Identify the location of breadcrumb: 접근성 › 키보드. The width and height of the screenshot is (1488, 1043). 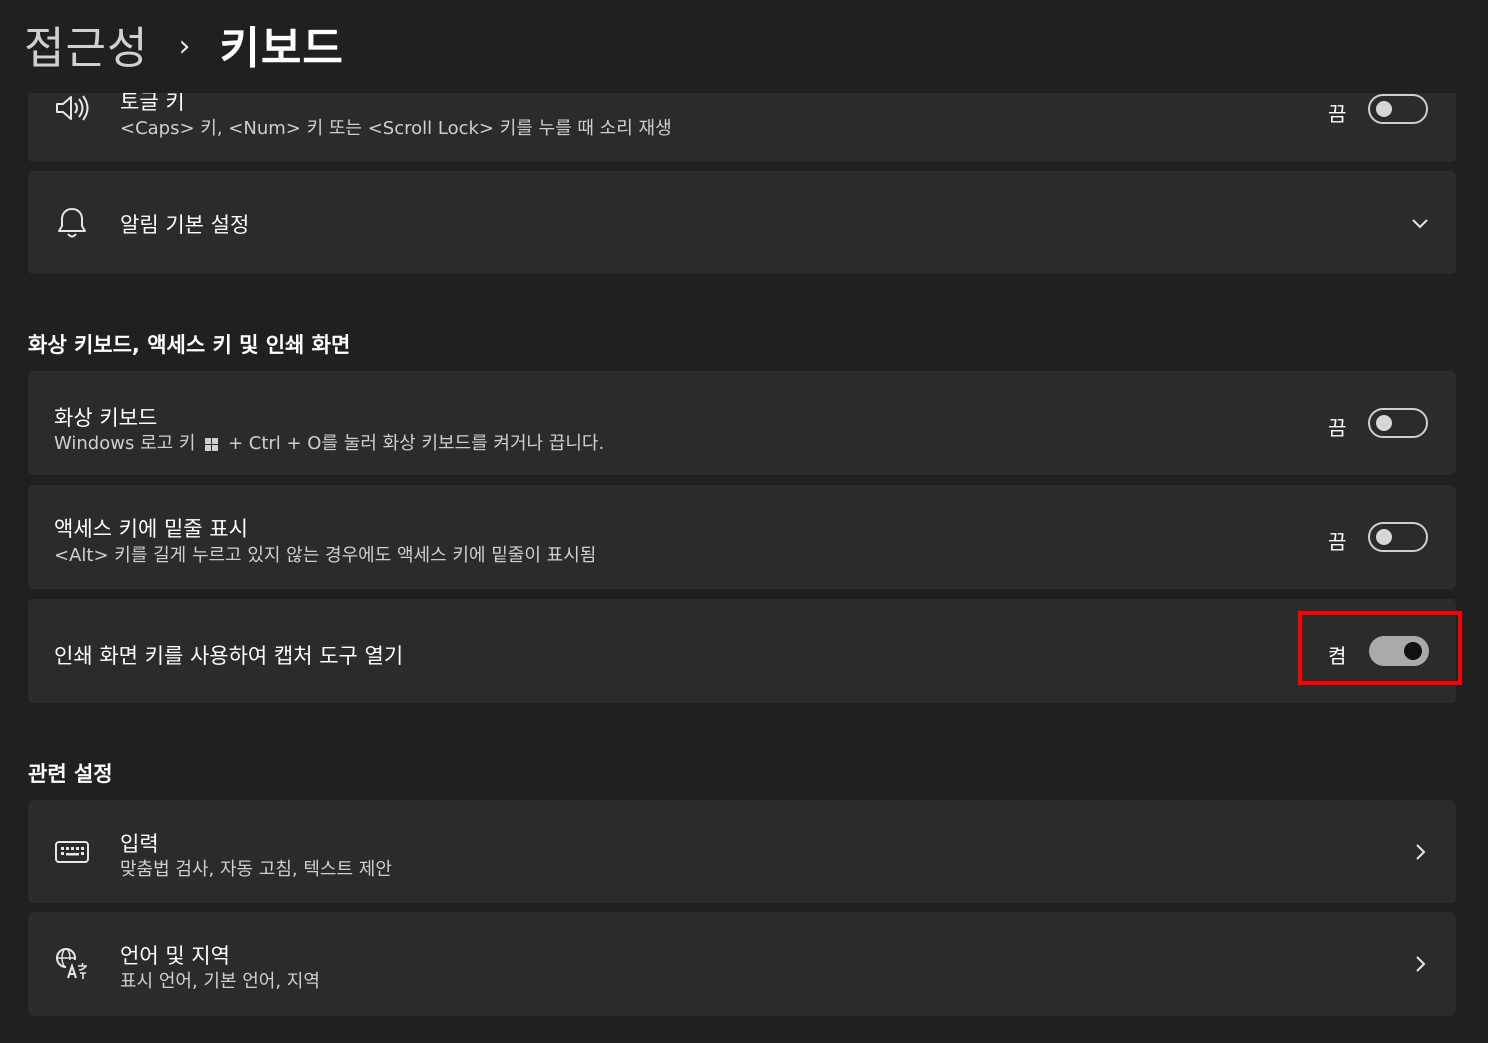
(184, 44).